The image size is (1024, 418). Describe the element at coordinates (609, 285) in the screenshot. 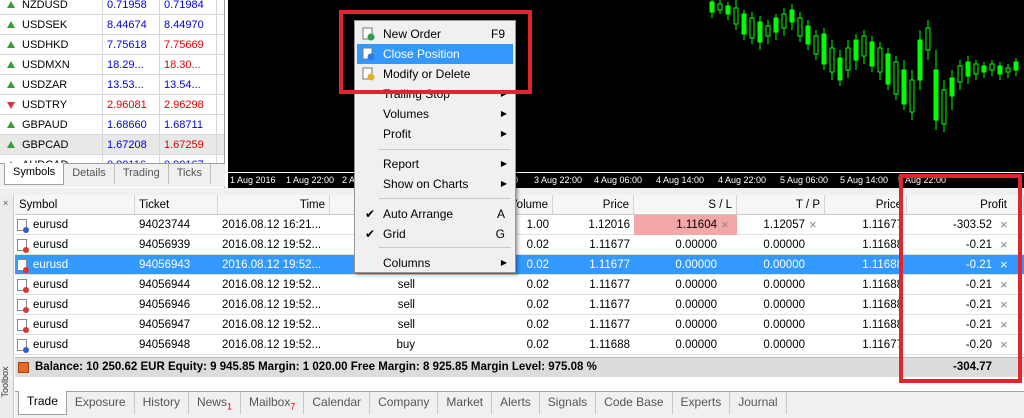

I see `price-cell: 1.11677` at that location.